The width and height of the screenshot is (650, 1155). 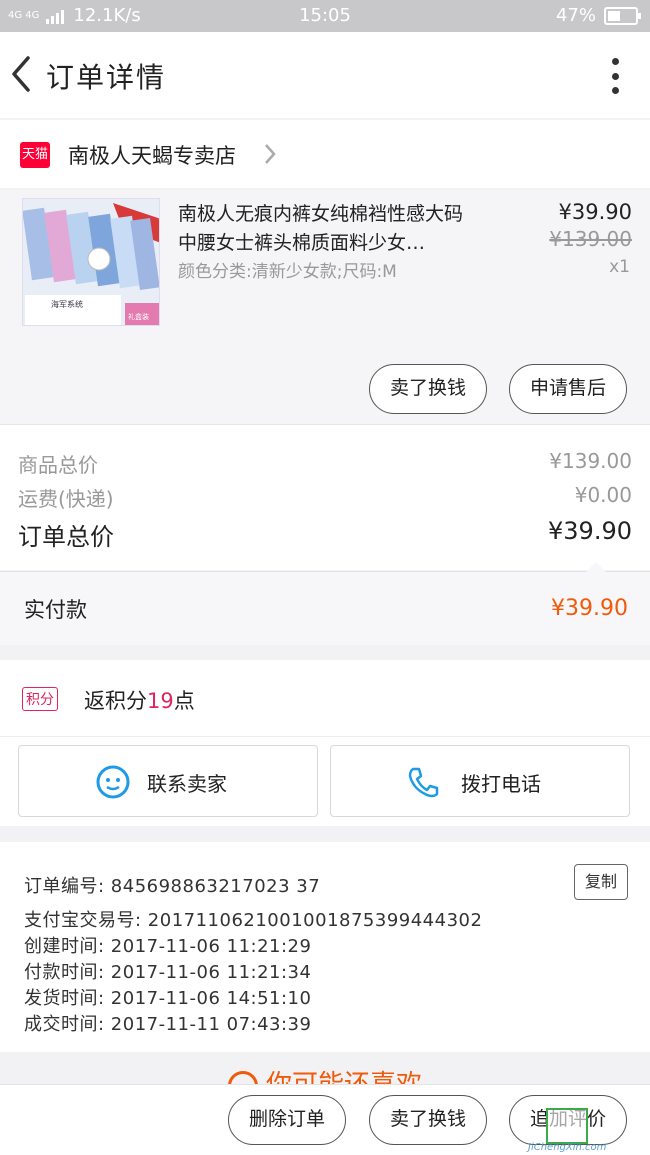 What do you see at coordinates (622, 15) in the screenshot?
I see `battery-icon` at bounding box center [622, 15].